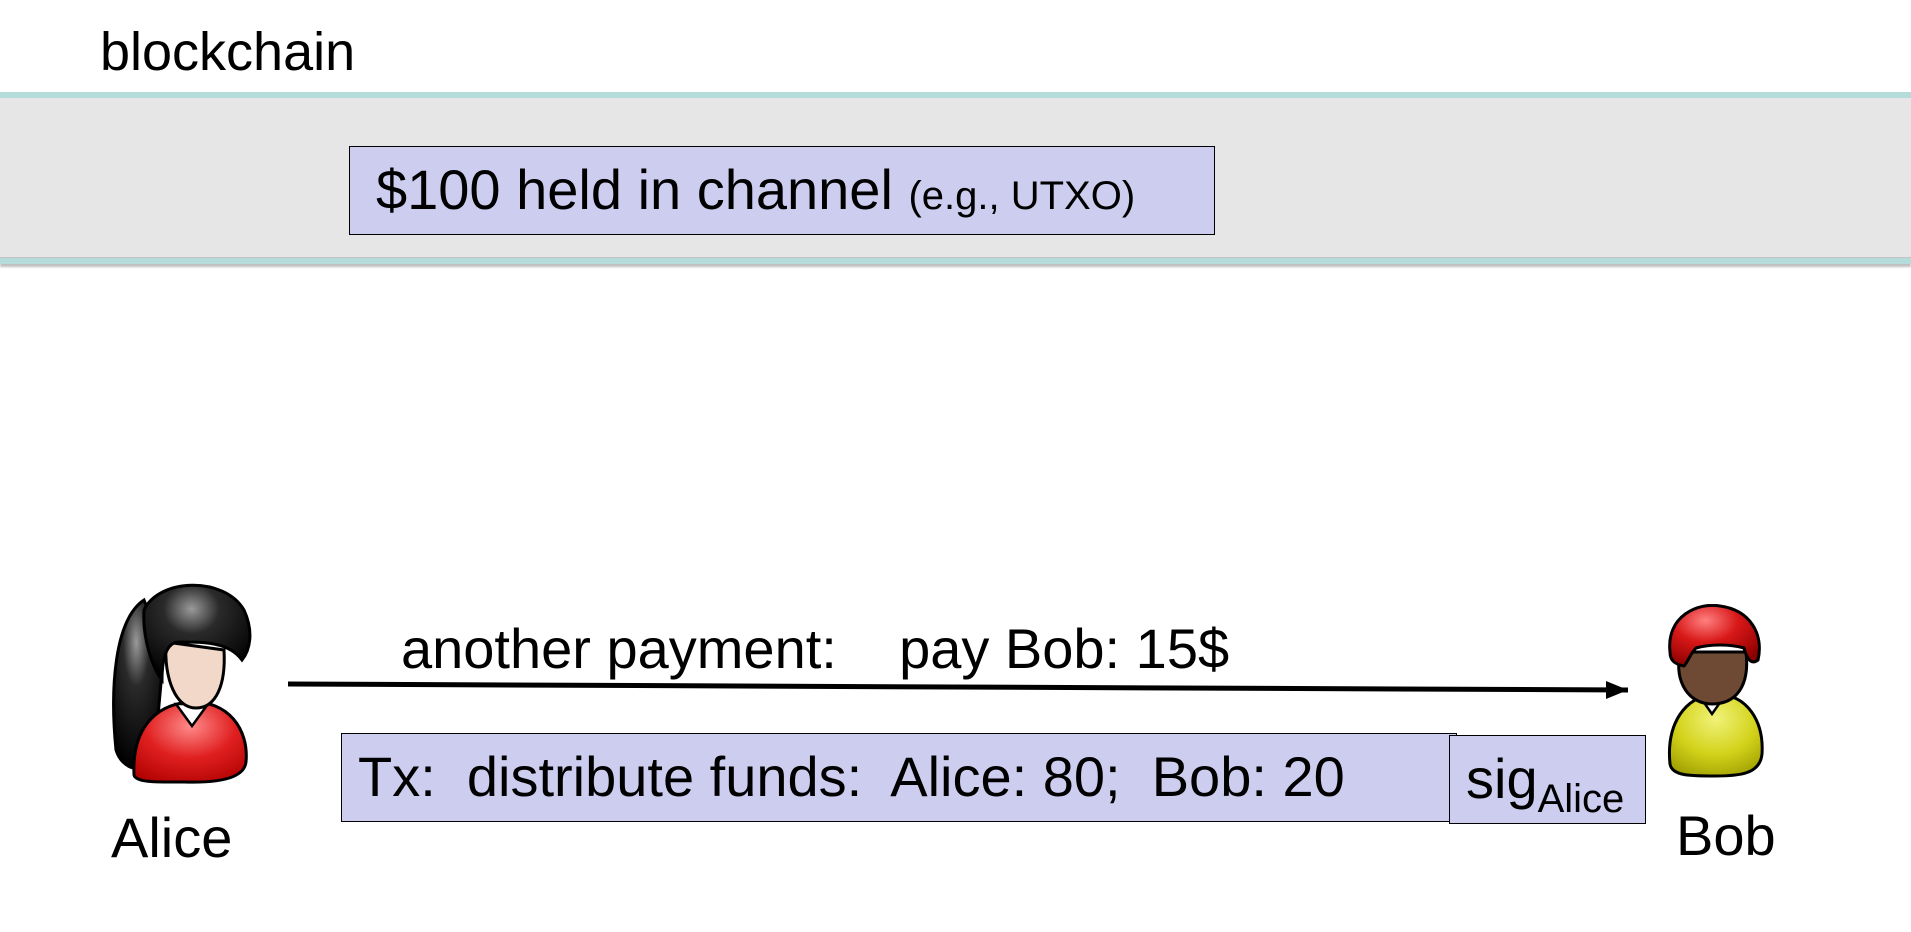 This screenshot has width=1911, height=932. What do you see at coordinates (1502, 778) in the screenshot?
I see `signature-label: sig` at bounding box center [1502, 778].